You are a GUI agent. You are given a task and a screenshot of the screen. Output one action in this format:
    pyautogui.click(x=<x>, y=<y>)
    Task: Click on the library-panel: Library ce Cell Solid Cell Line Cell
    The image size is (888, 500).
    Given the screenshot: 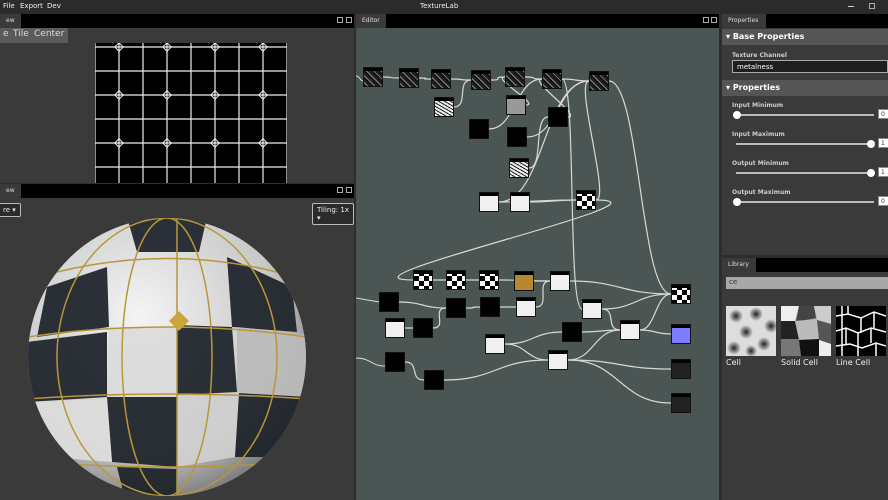 What is the action you would take?
    pyautogui.click(x=805, y=379)
    